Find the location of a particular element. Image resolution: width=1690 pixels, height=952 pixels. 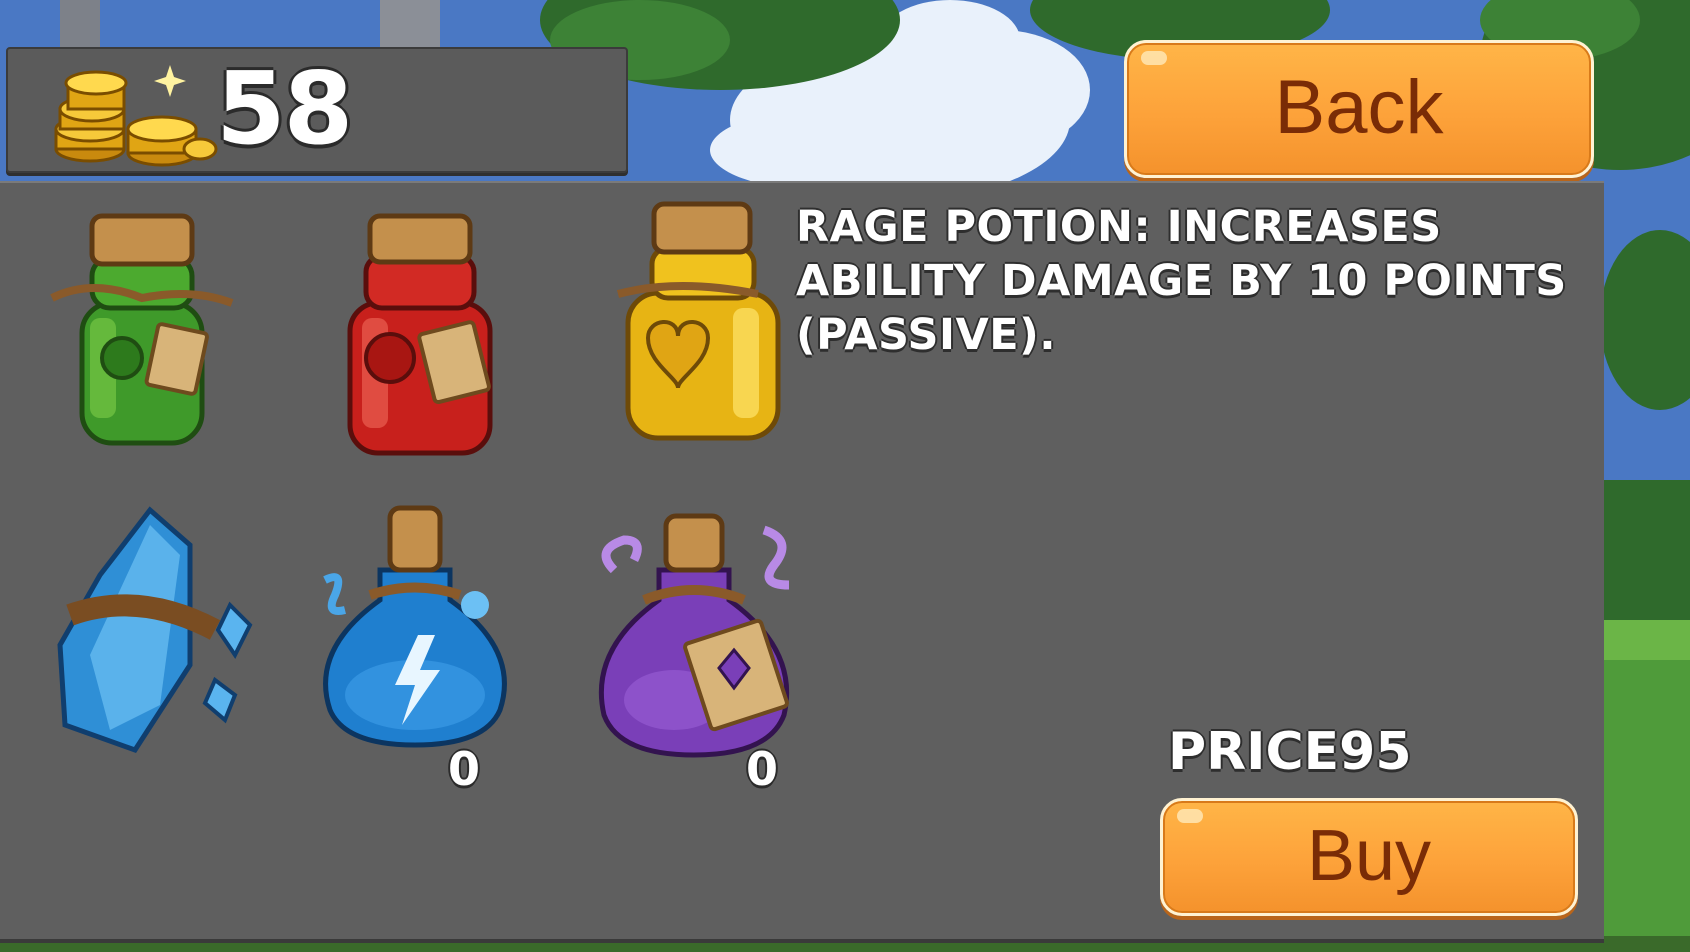

green-potion-icon is located at coordinates (142, 329).